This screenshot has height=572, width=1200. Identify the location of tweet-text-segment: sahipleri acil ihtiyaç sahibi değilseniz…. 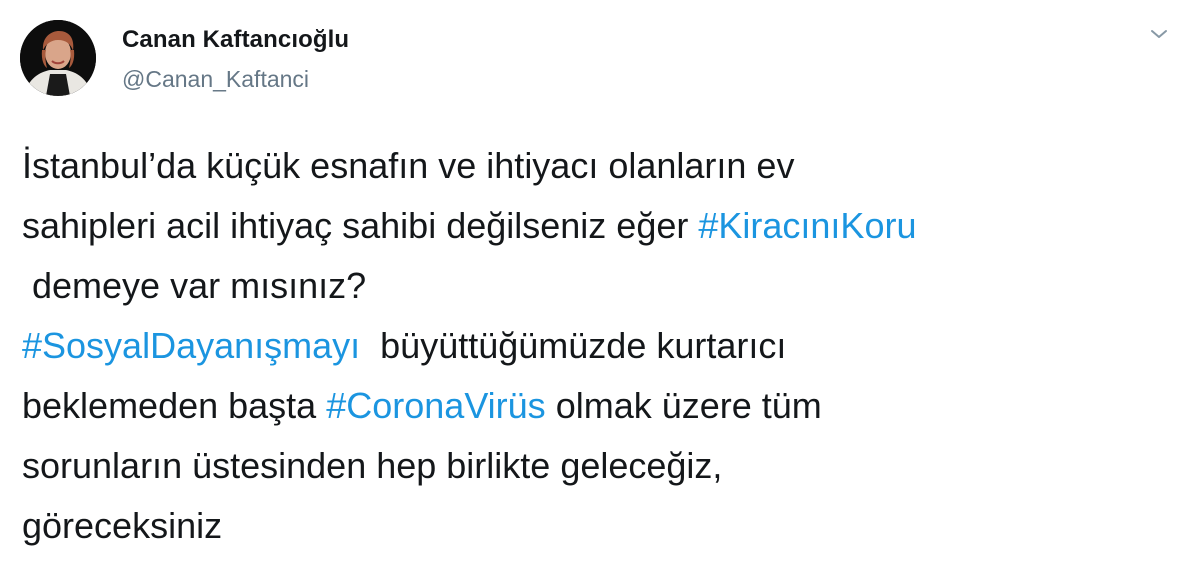
(360, 225).